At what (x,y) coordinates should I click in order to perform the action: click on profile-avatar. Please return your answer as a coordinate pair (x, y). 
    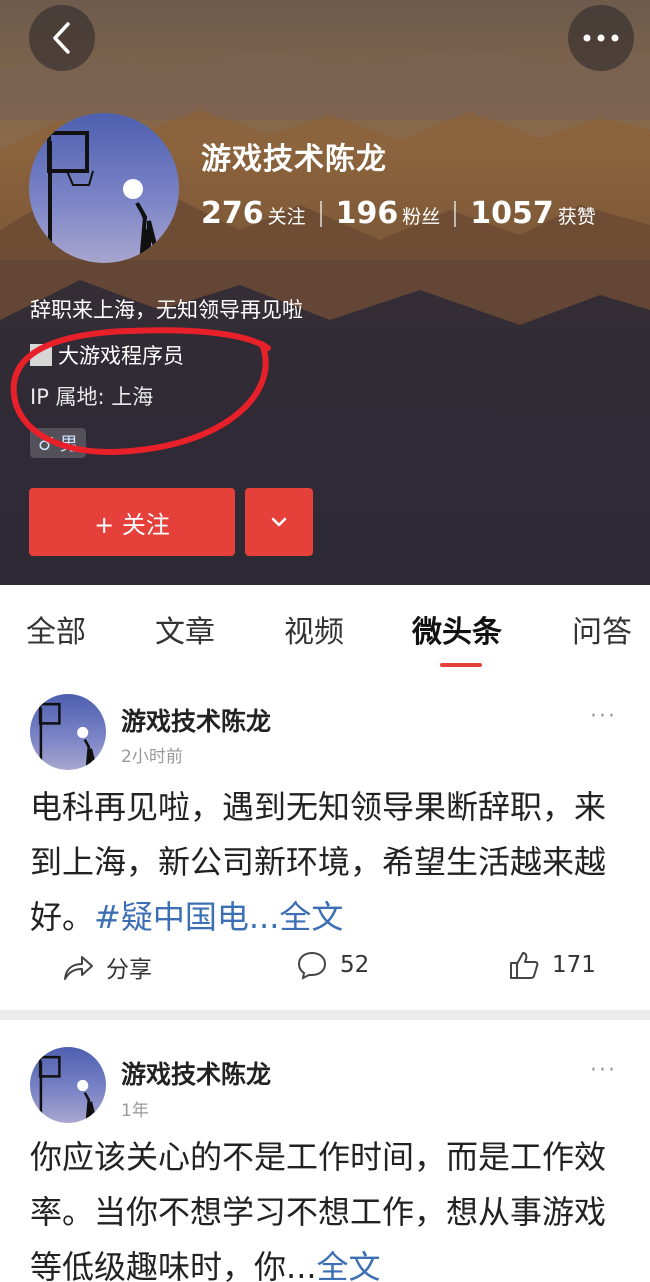
    Looking at the image, I should click on (104, 188).